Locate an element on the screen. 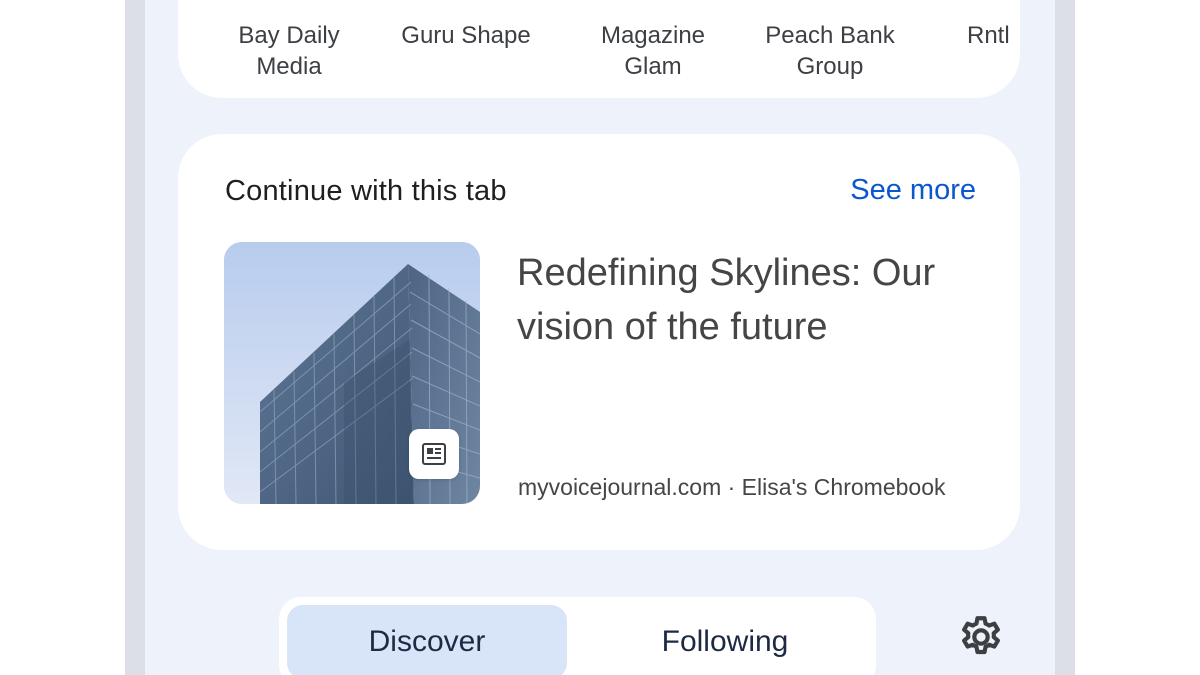 The width and height of the screenshot is (1200, 675). tab-following: Following is located at coordinates (725, 640).